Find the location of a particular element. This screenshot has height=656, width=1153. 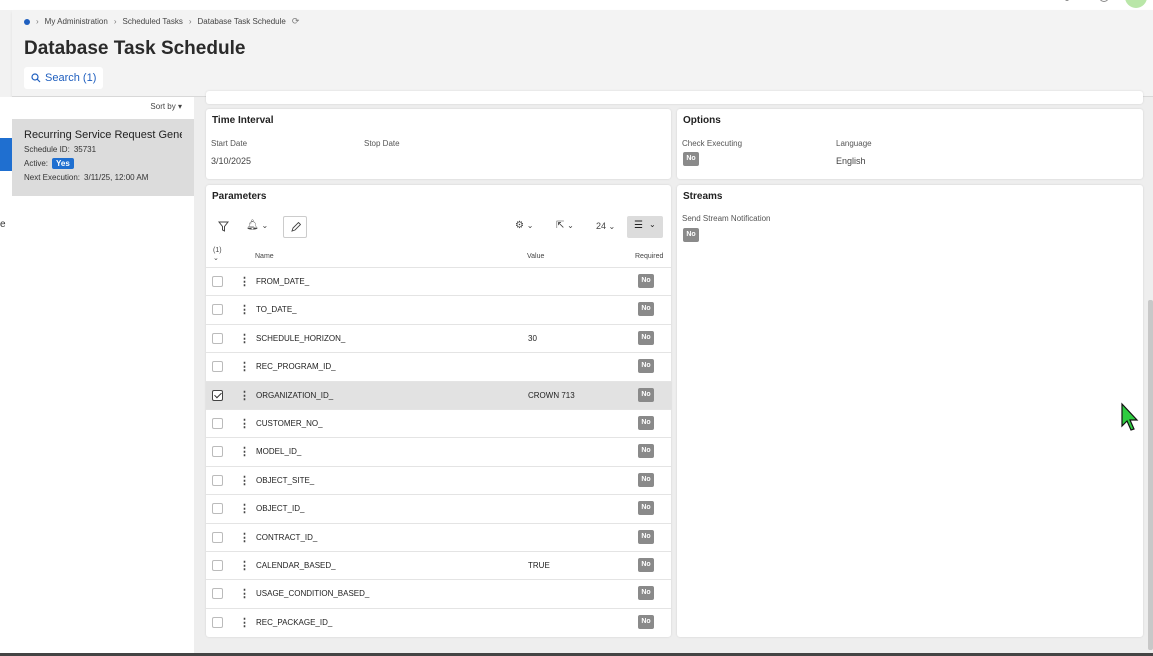

table-row: ⋮ OBJECT_ID_ No is located at coordinates (439, 508).